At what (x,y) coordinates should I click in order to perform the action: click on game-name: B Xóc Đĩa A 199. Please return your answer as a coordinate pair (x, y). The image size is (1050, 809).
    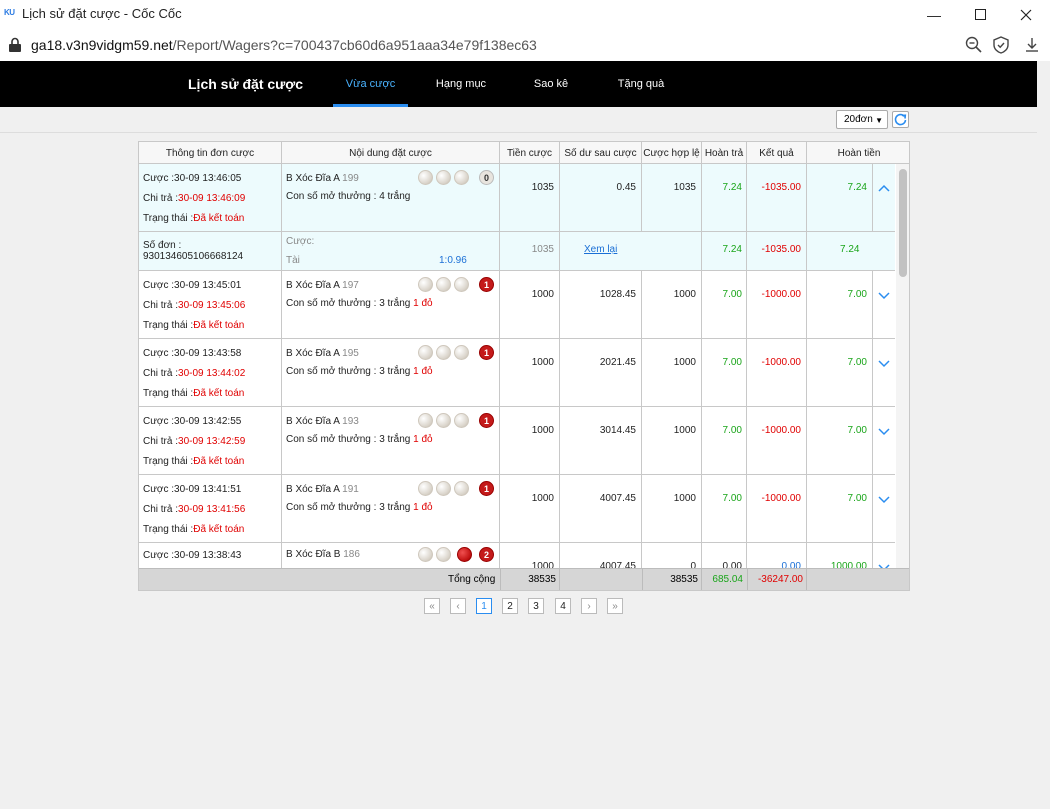
    Looking at the image, I should click on (322, 178).